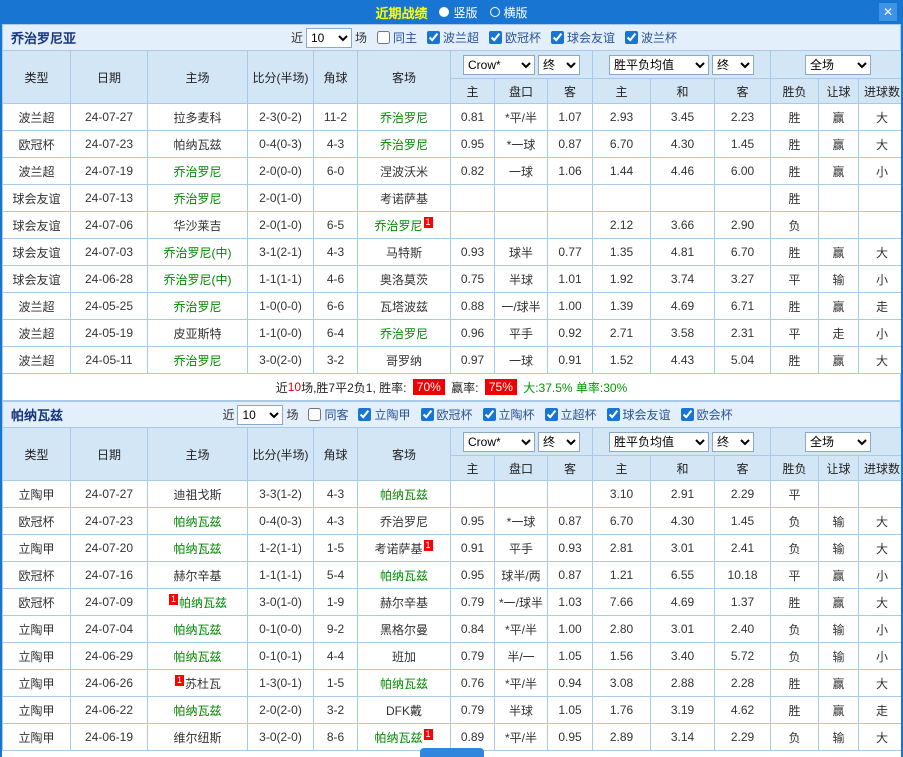  Describe the element at coordinates (197, 737) in the screenshot. I see `home-team: 维尔纽斯` at that location.